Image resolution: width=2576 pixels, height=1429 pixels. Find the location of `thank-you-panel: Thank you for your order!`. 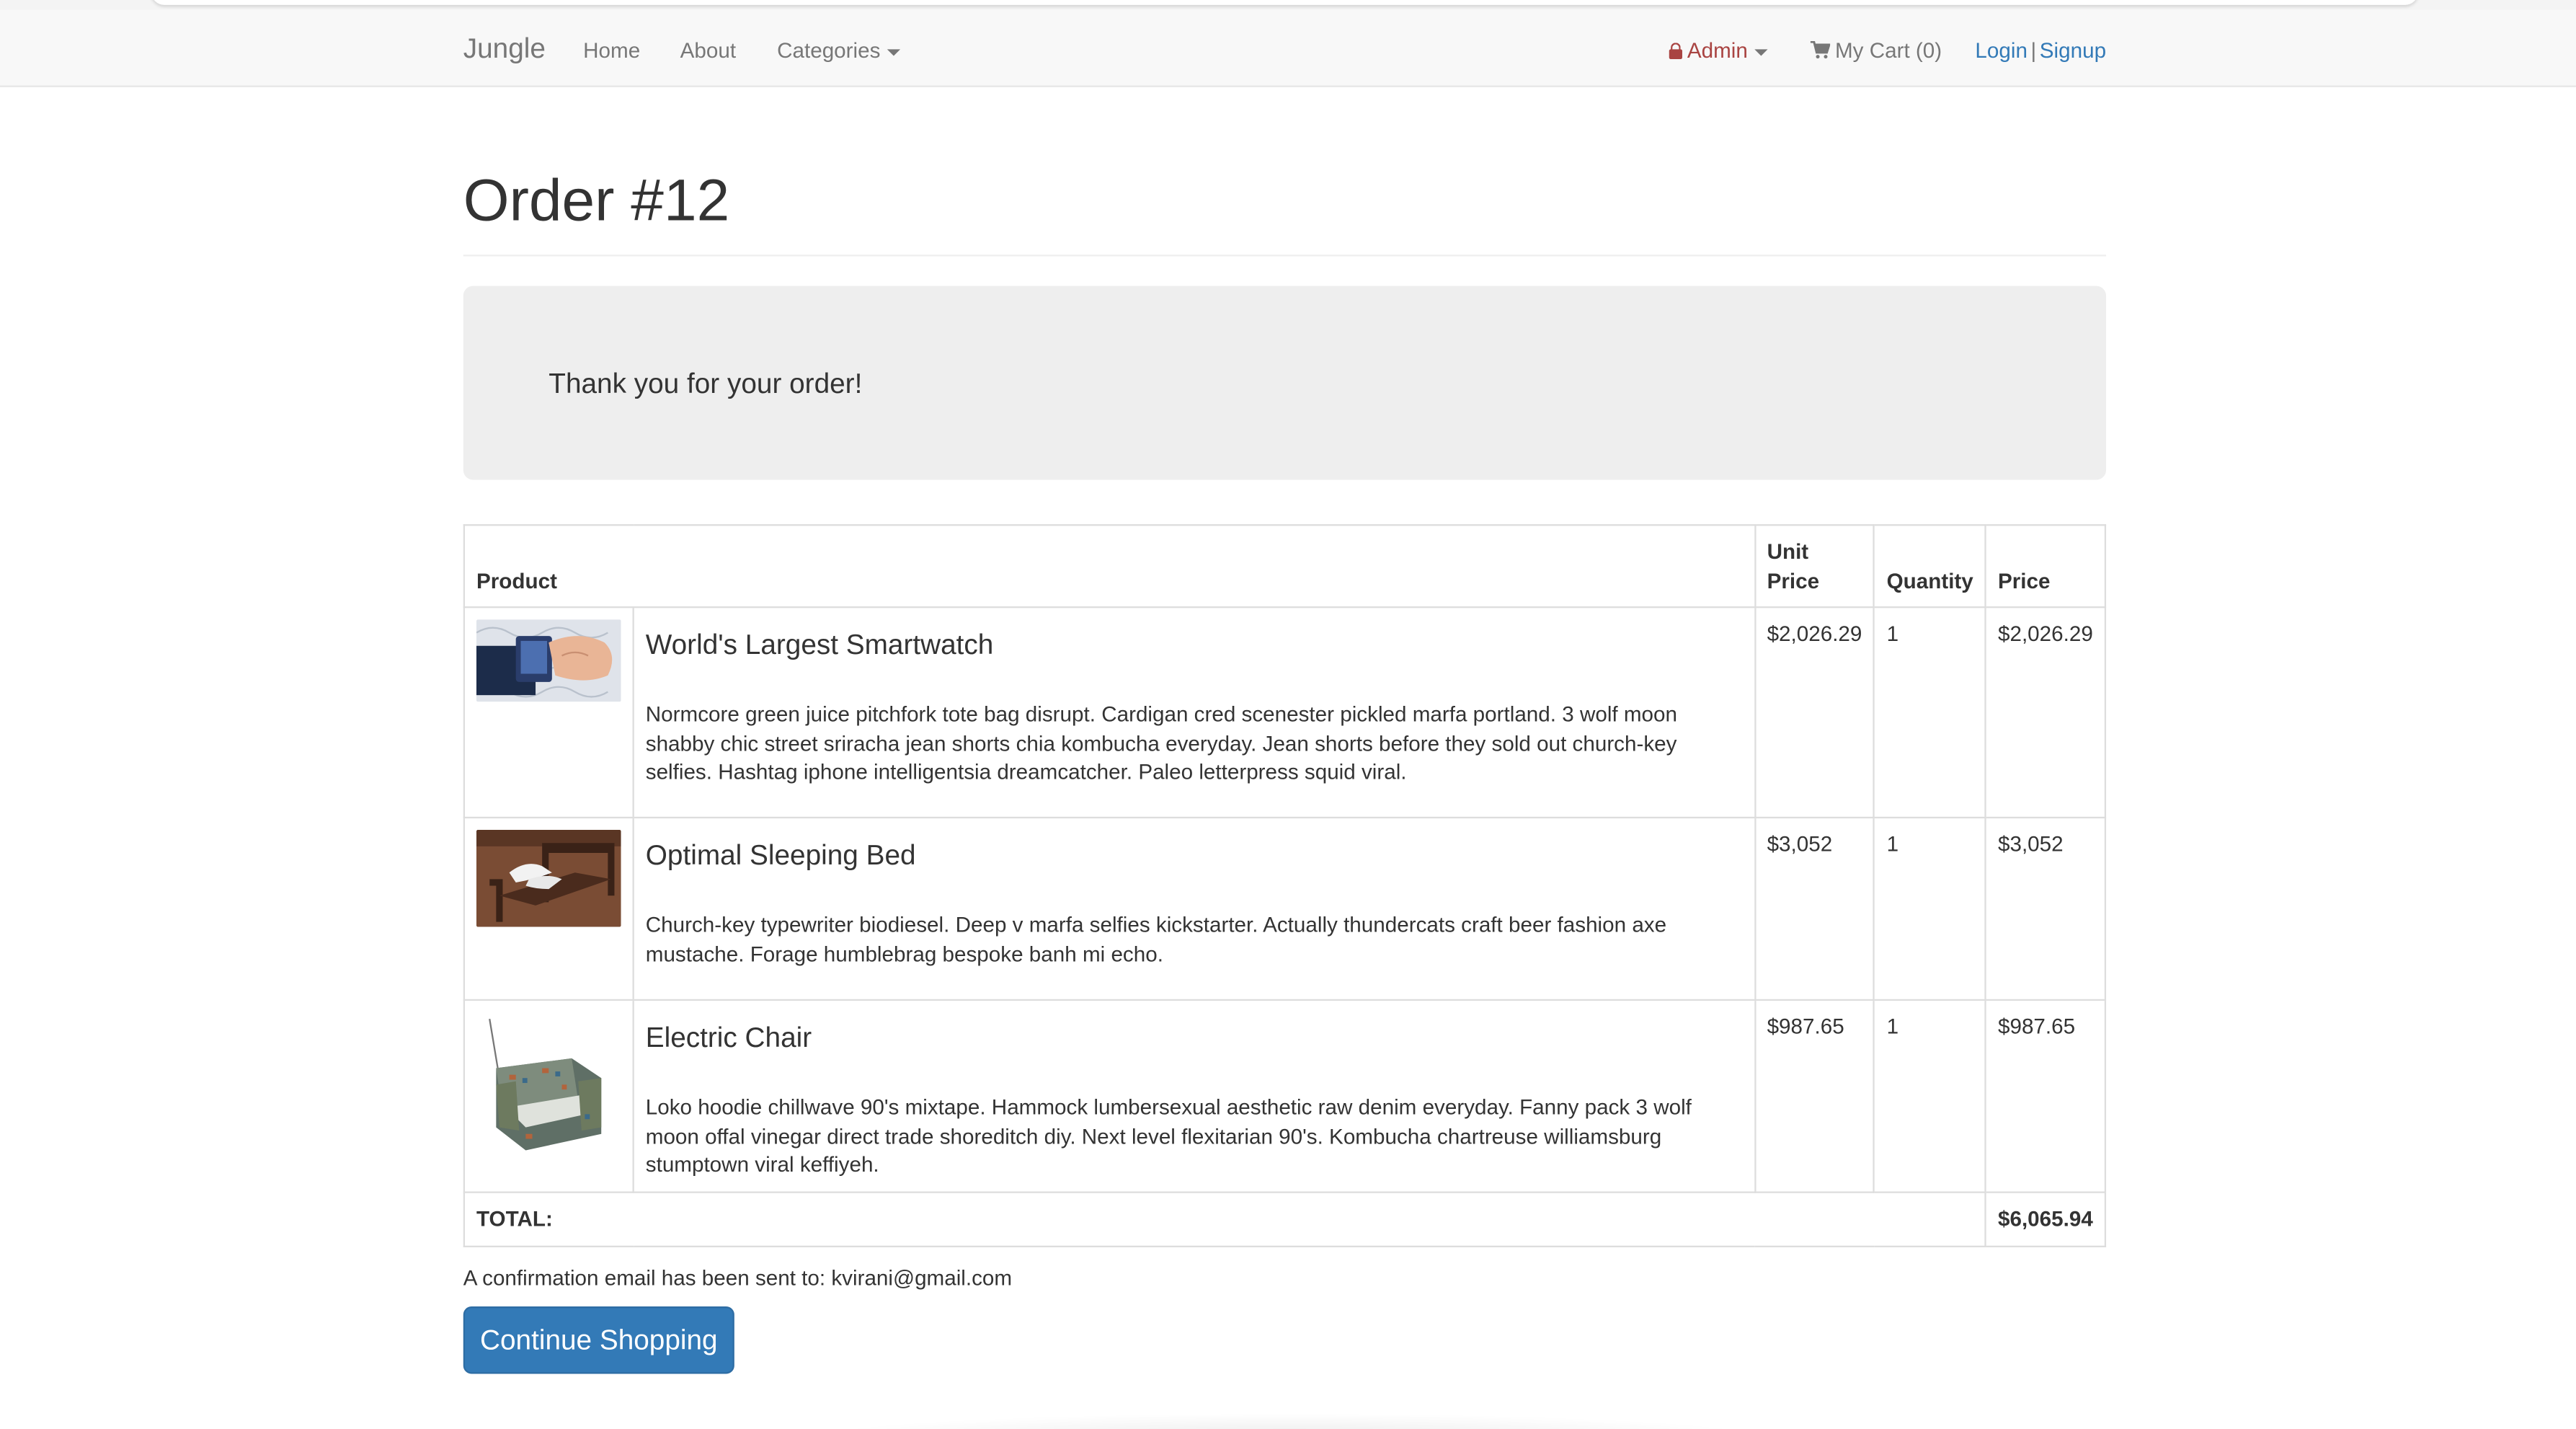

thank-you-panel: Thank you for your order! is located at coordinates (1285, 383).